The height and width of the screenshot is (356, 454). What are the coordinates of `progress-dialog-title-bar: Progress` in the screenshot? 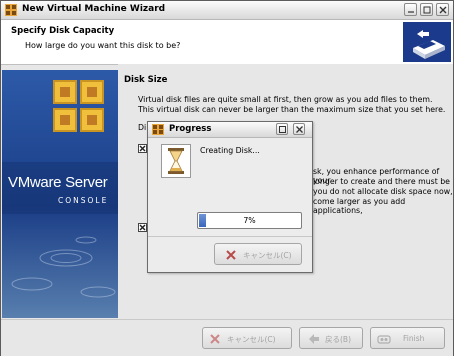 It's located at (230, 130).